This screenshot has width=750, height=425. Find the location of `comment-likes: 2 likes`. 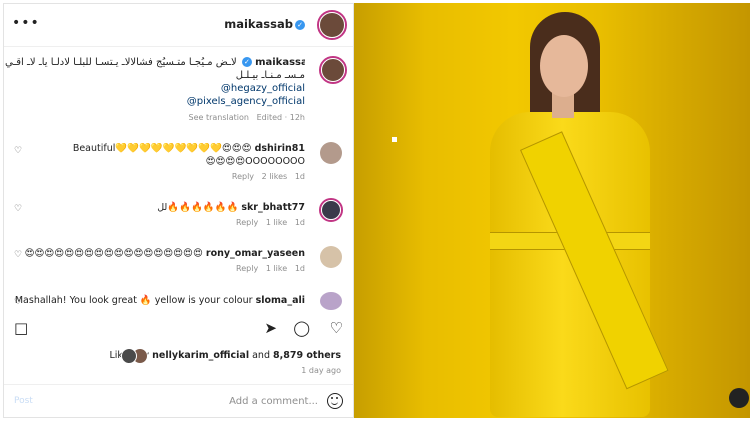

comment-likes: 2 likes is located at coordinates (275, 176).